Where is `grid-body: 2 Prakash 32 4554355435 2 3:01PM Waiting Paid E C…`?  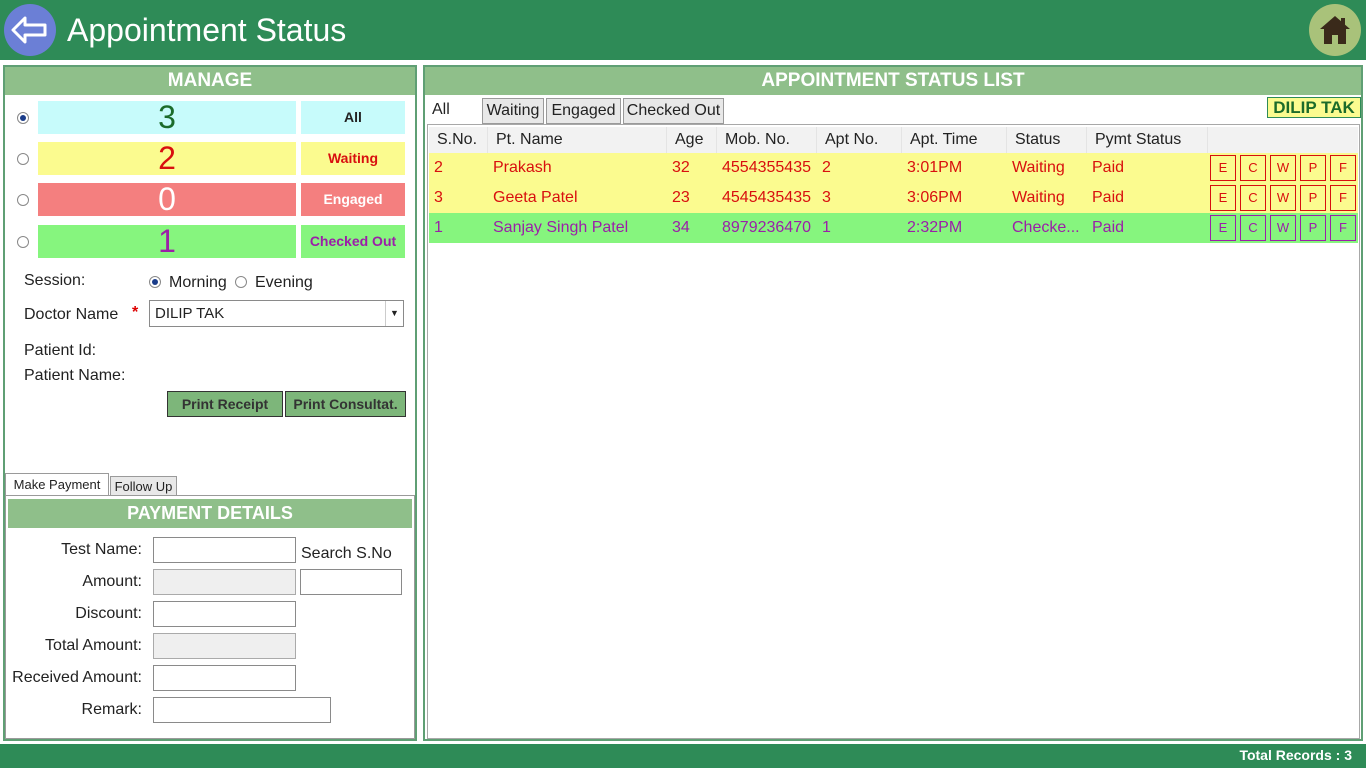
grid-body: 2 Prakash 32 4554355435 2 3:01PM Waiting Paid E C… is located at coordinates (893, 198).